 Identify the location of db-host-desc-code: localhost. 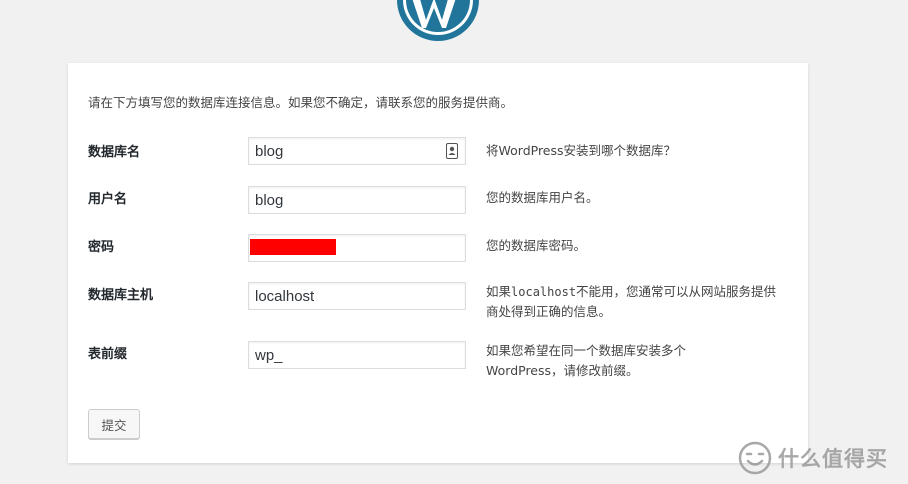
(544, 292).